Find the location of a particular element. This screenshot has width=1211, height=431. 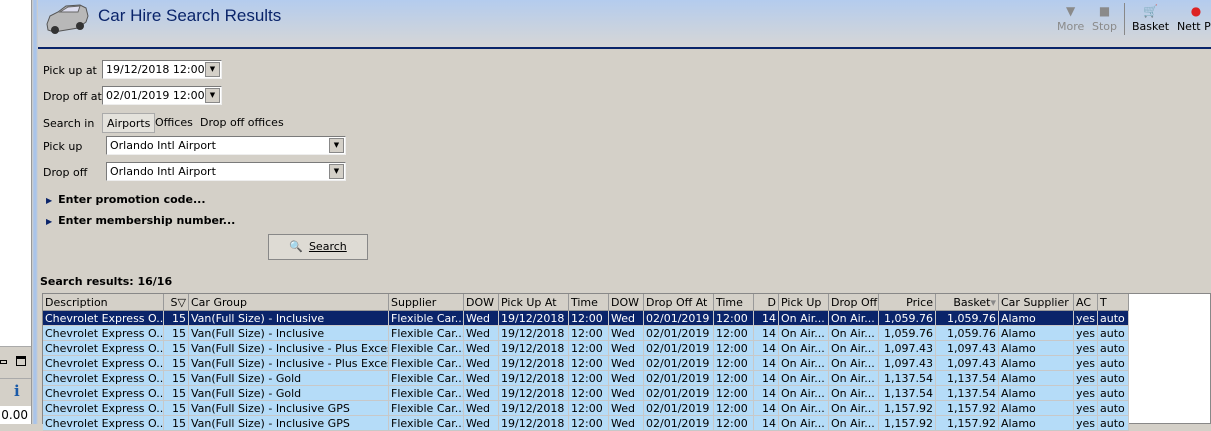

maximize-icon is located at coordinates (21, 361).